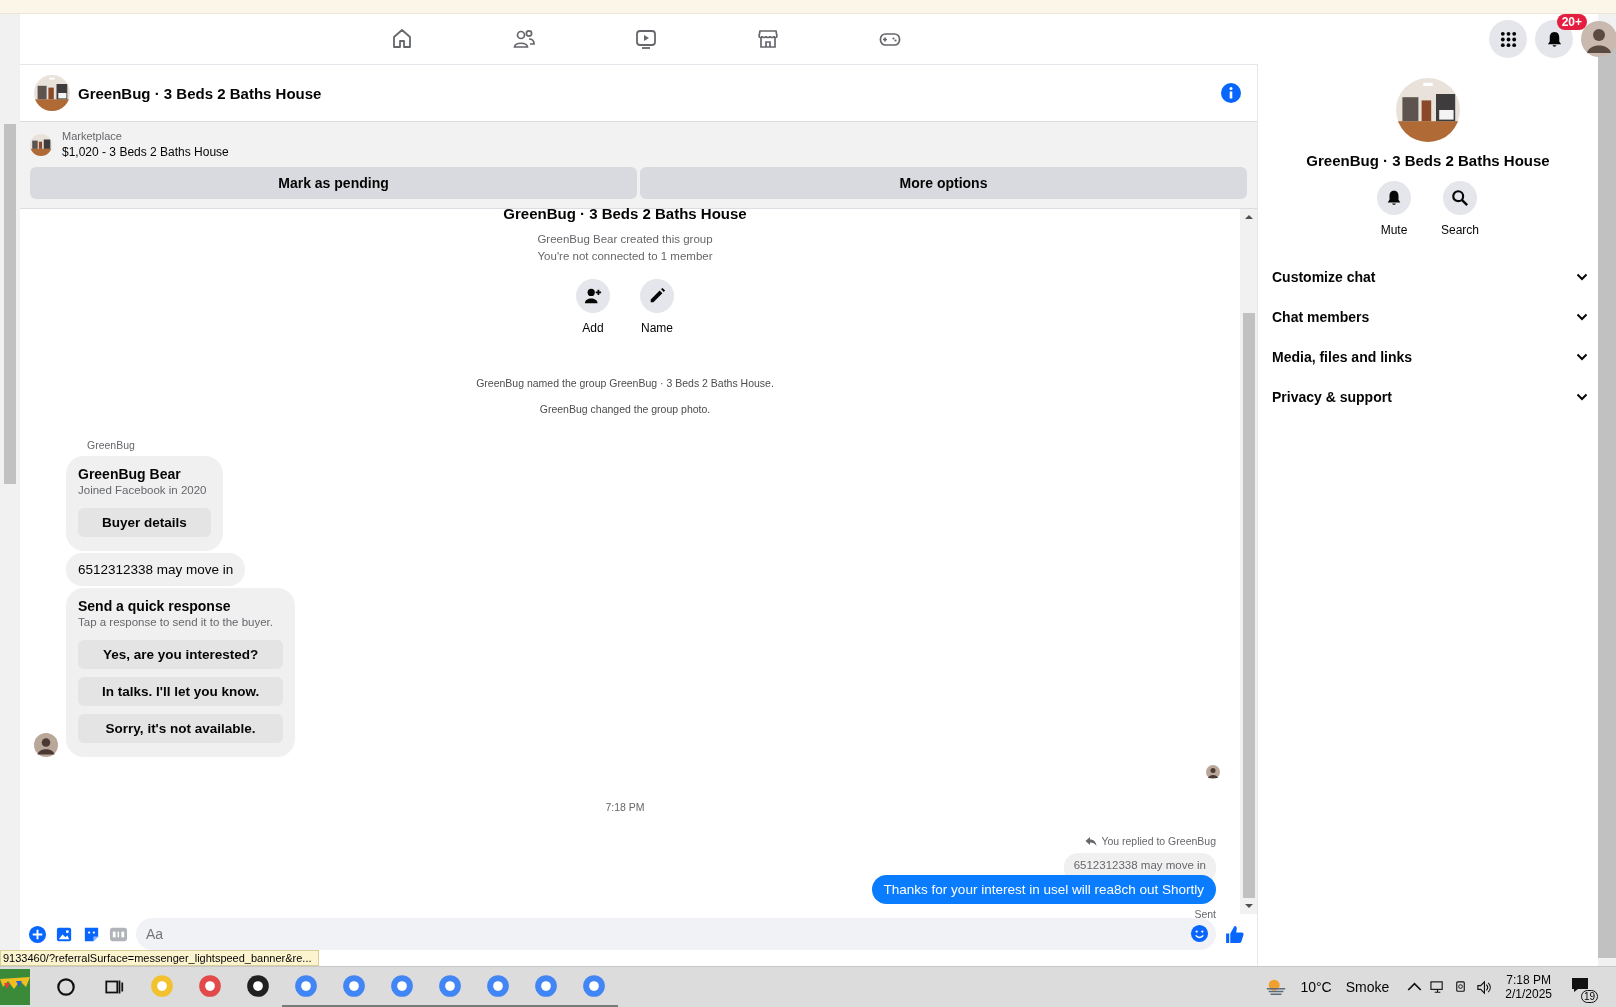  Describe the element at coordinates (1598, 39) in the screenshot. I see `profile-avatar` at that location.